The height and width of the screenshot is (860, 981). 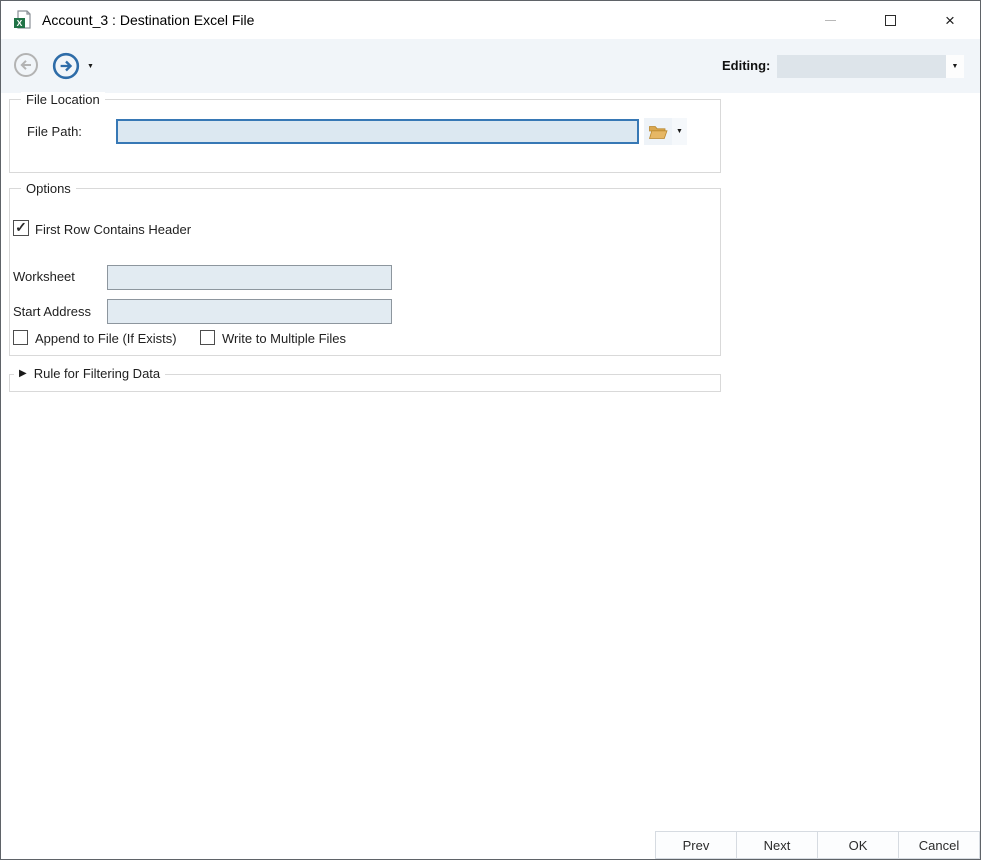 What do you see at coordinates (106, 338) in the screenshot?
I see `append-to-file-label: Append to File (If Exists)` at bounding box center [106, 338].